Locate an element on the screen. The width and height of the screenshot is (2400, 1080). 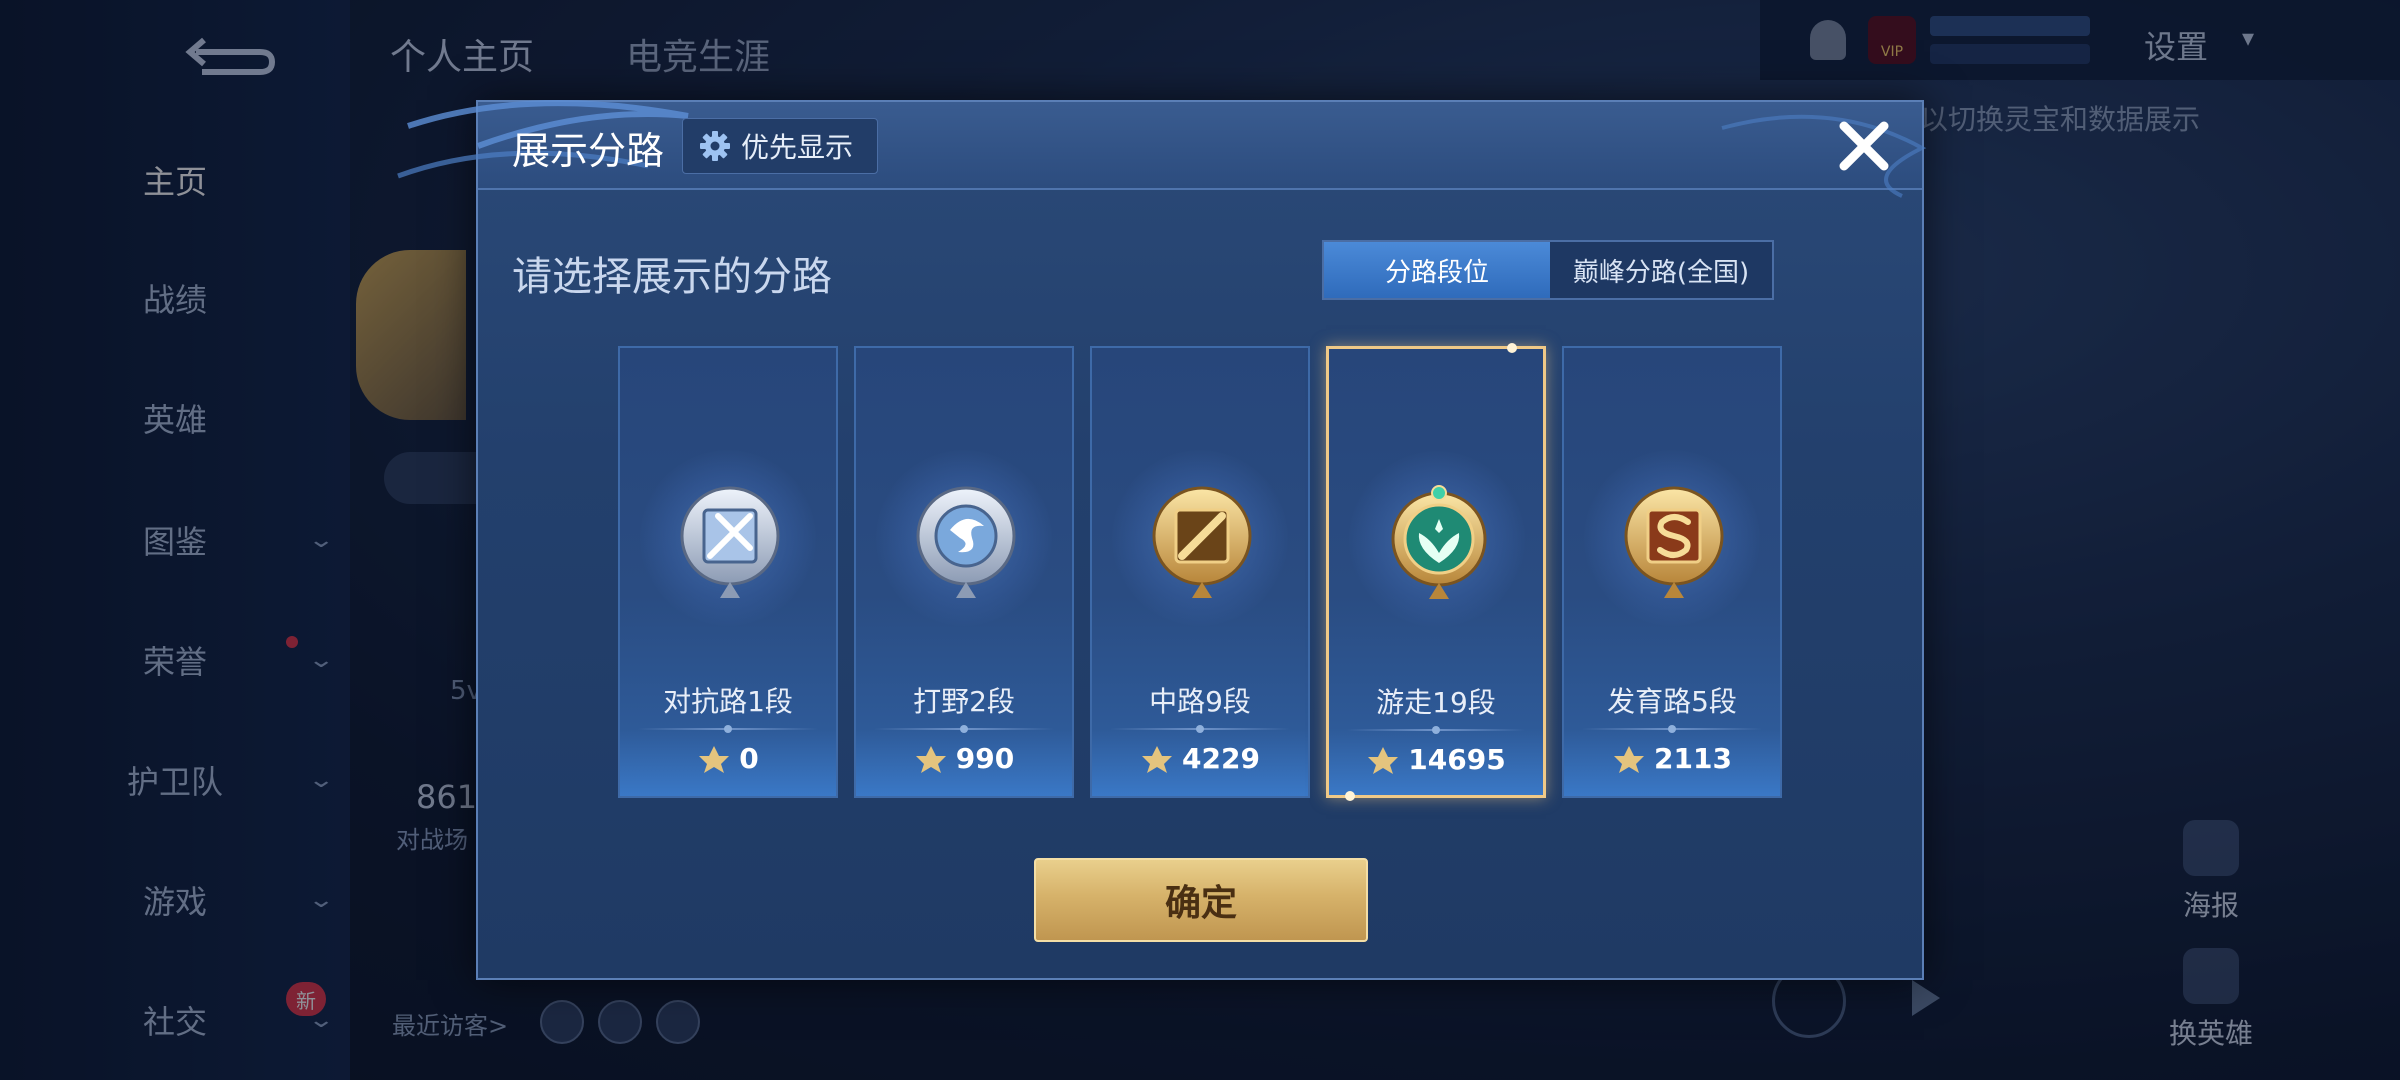
modal-header: 展示分路 优先显示 is located at coordinates (1162, 149).